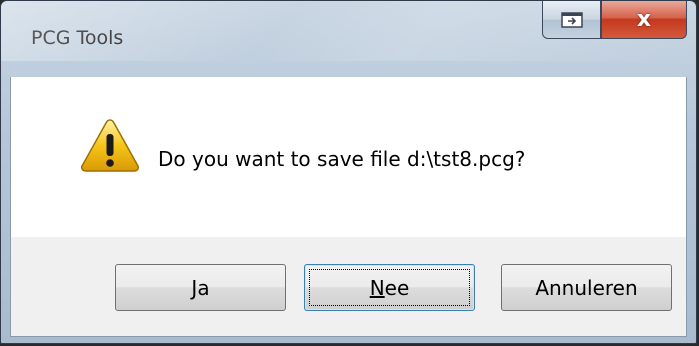 This screenshot has width=699, height=346. What do you see at coordinates (110, 145) in the screenshot?
I see `warning-icon` at bounding box center [110, 145].